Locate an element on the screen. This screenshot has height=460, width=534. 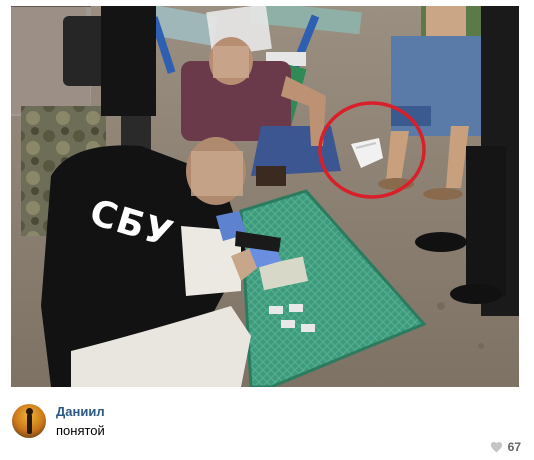
avatar-figure is located at coordinates (29, 421).